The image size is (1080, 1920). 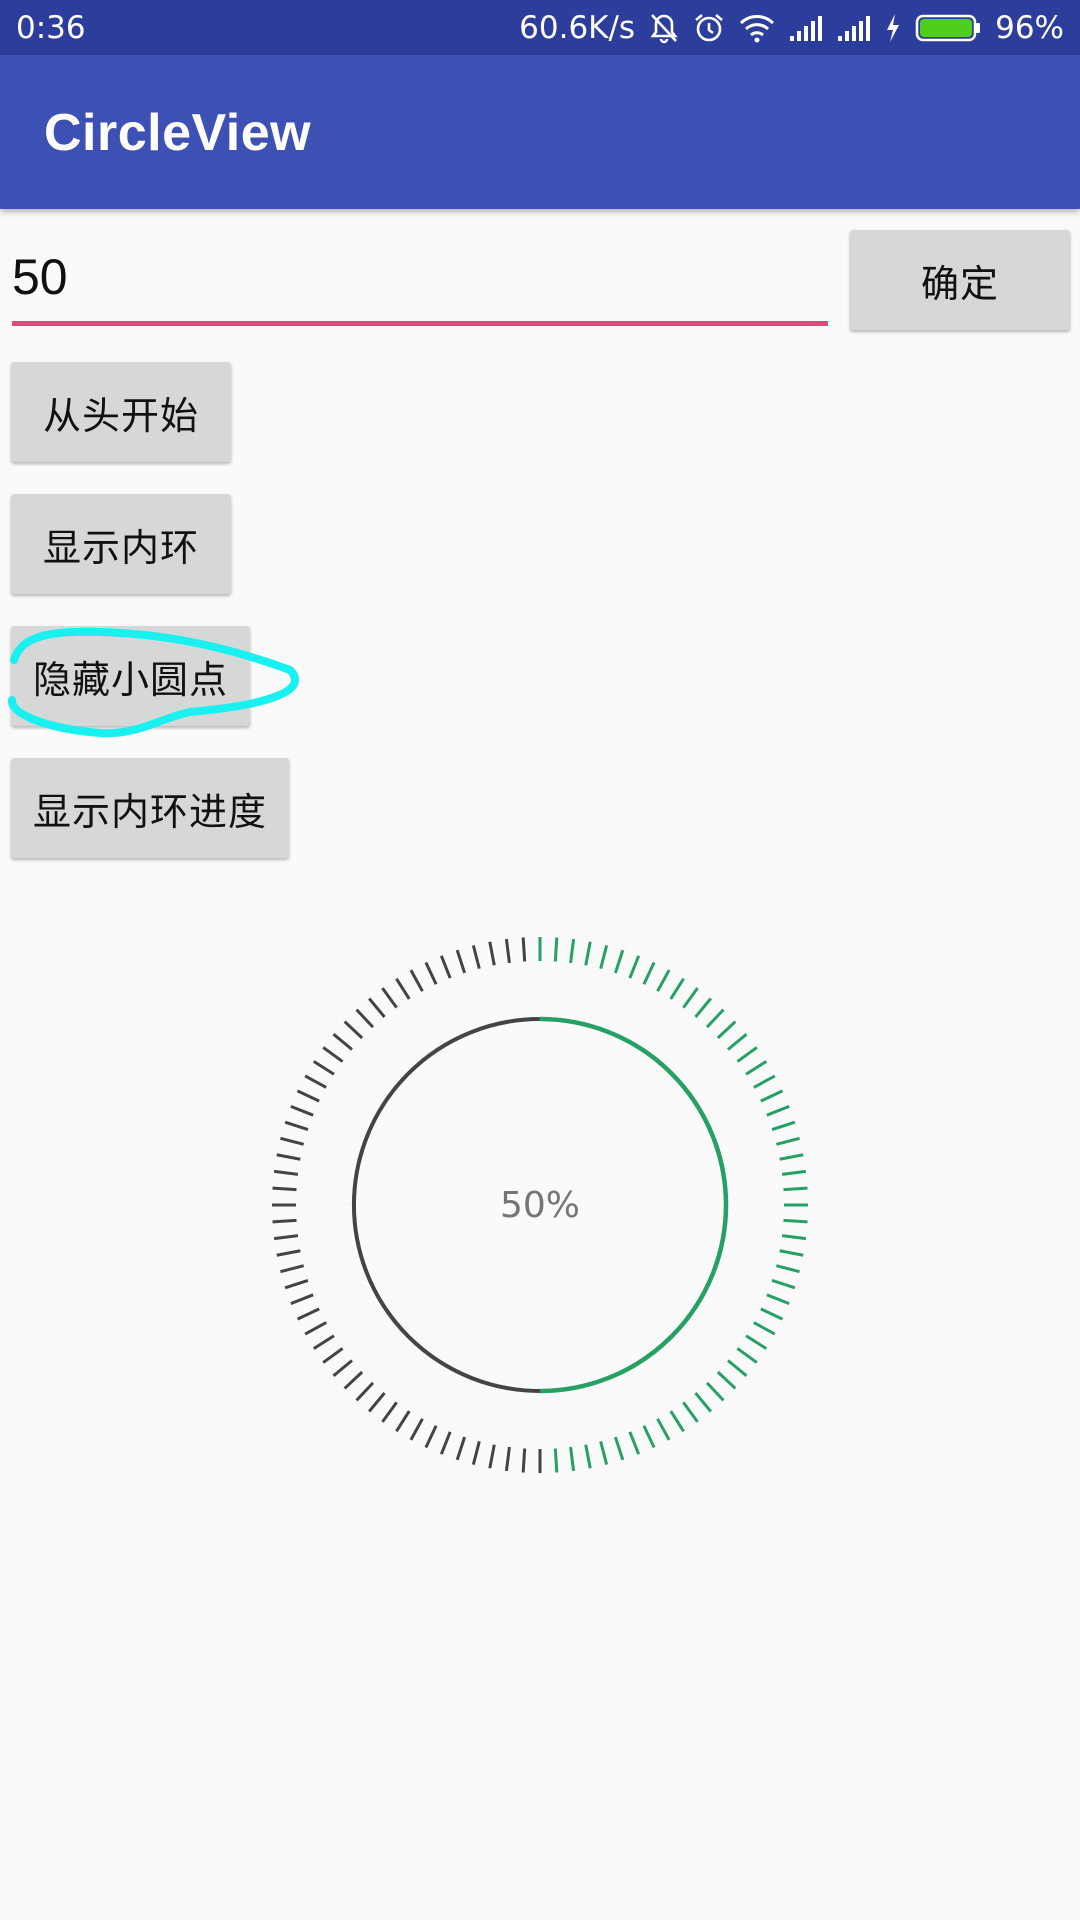 What do you see at coordinates (577, 28) in the screenshot?
I see `network-speed: 60.6K/s` at bounding box center [577, 28].